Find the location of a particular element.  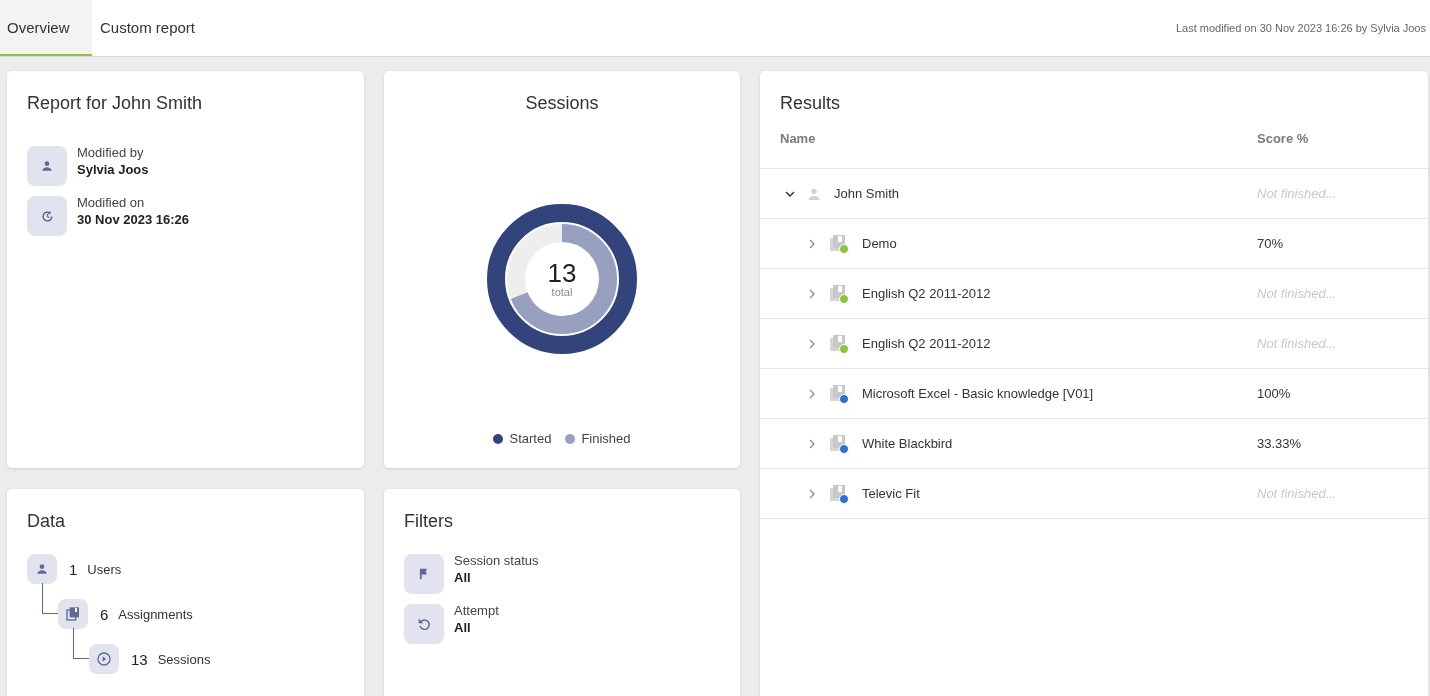

result-name: Demo is located at coordinates (879, 243).